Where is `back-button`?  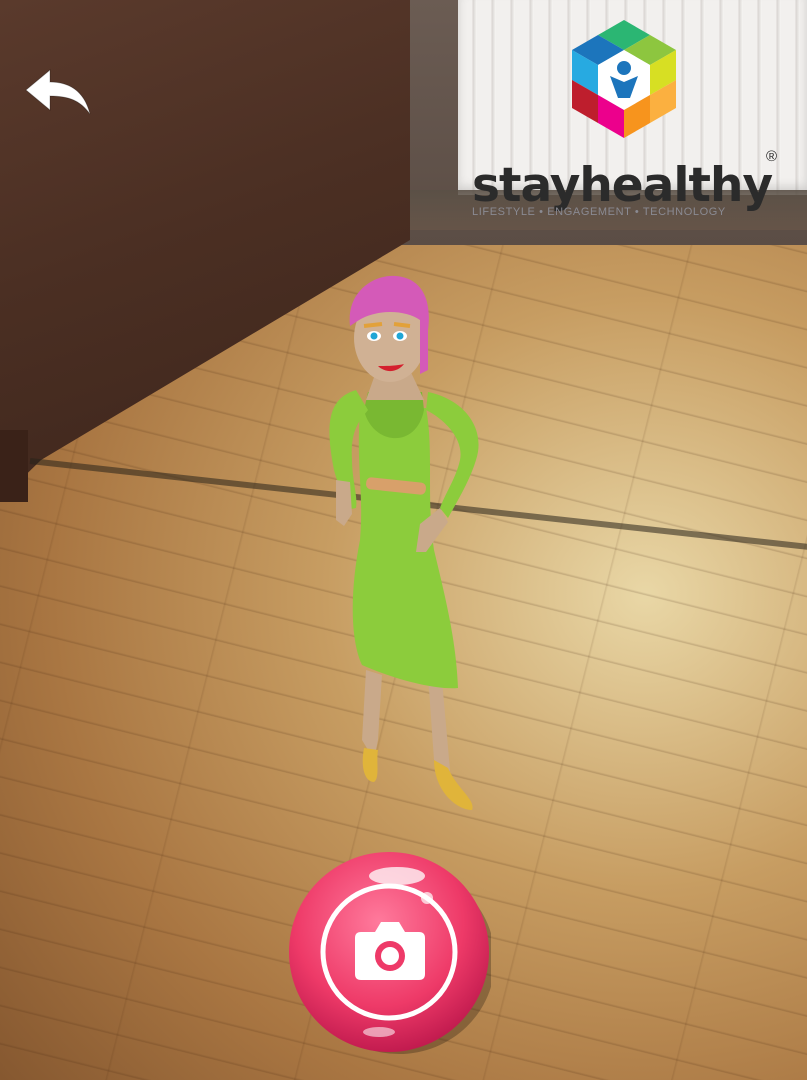 back-button is located at coordinates (59, 94).